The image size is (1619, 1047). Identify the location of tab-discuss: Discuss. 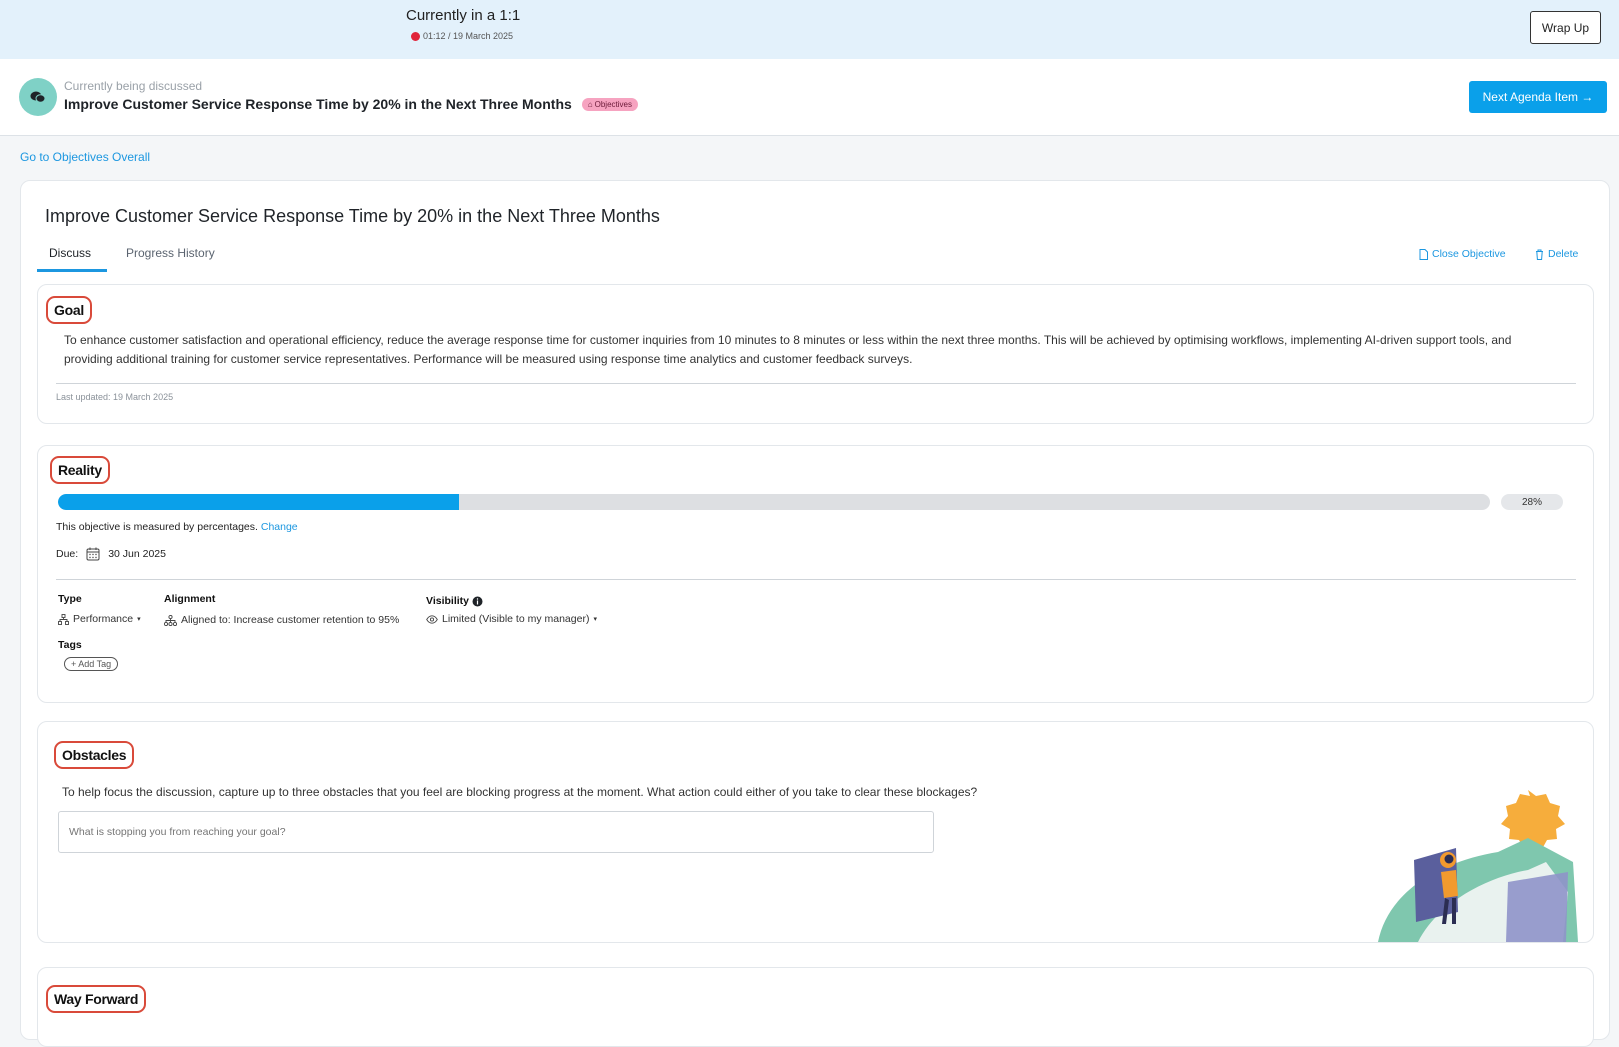
(70, 253).